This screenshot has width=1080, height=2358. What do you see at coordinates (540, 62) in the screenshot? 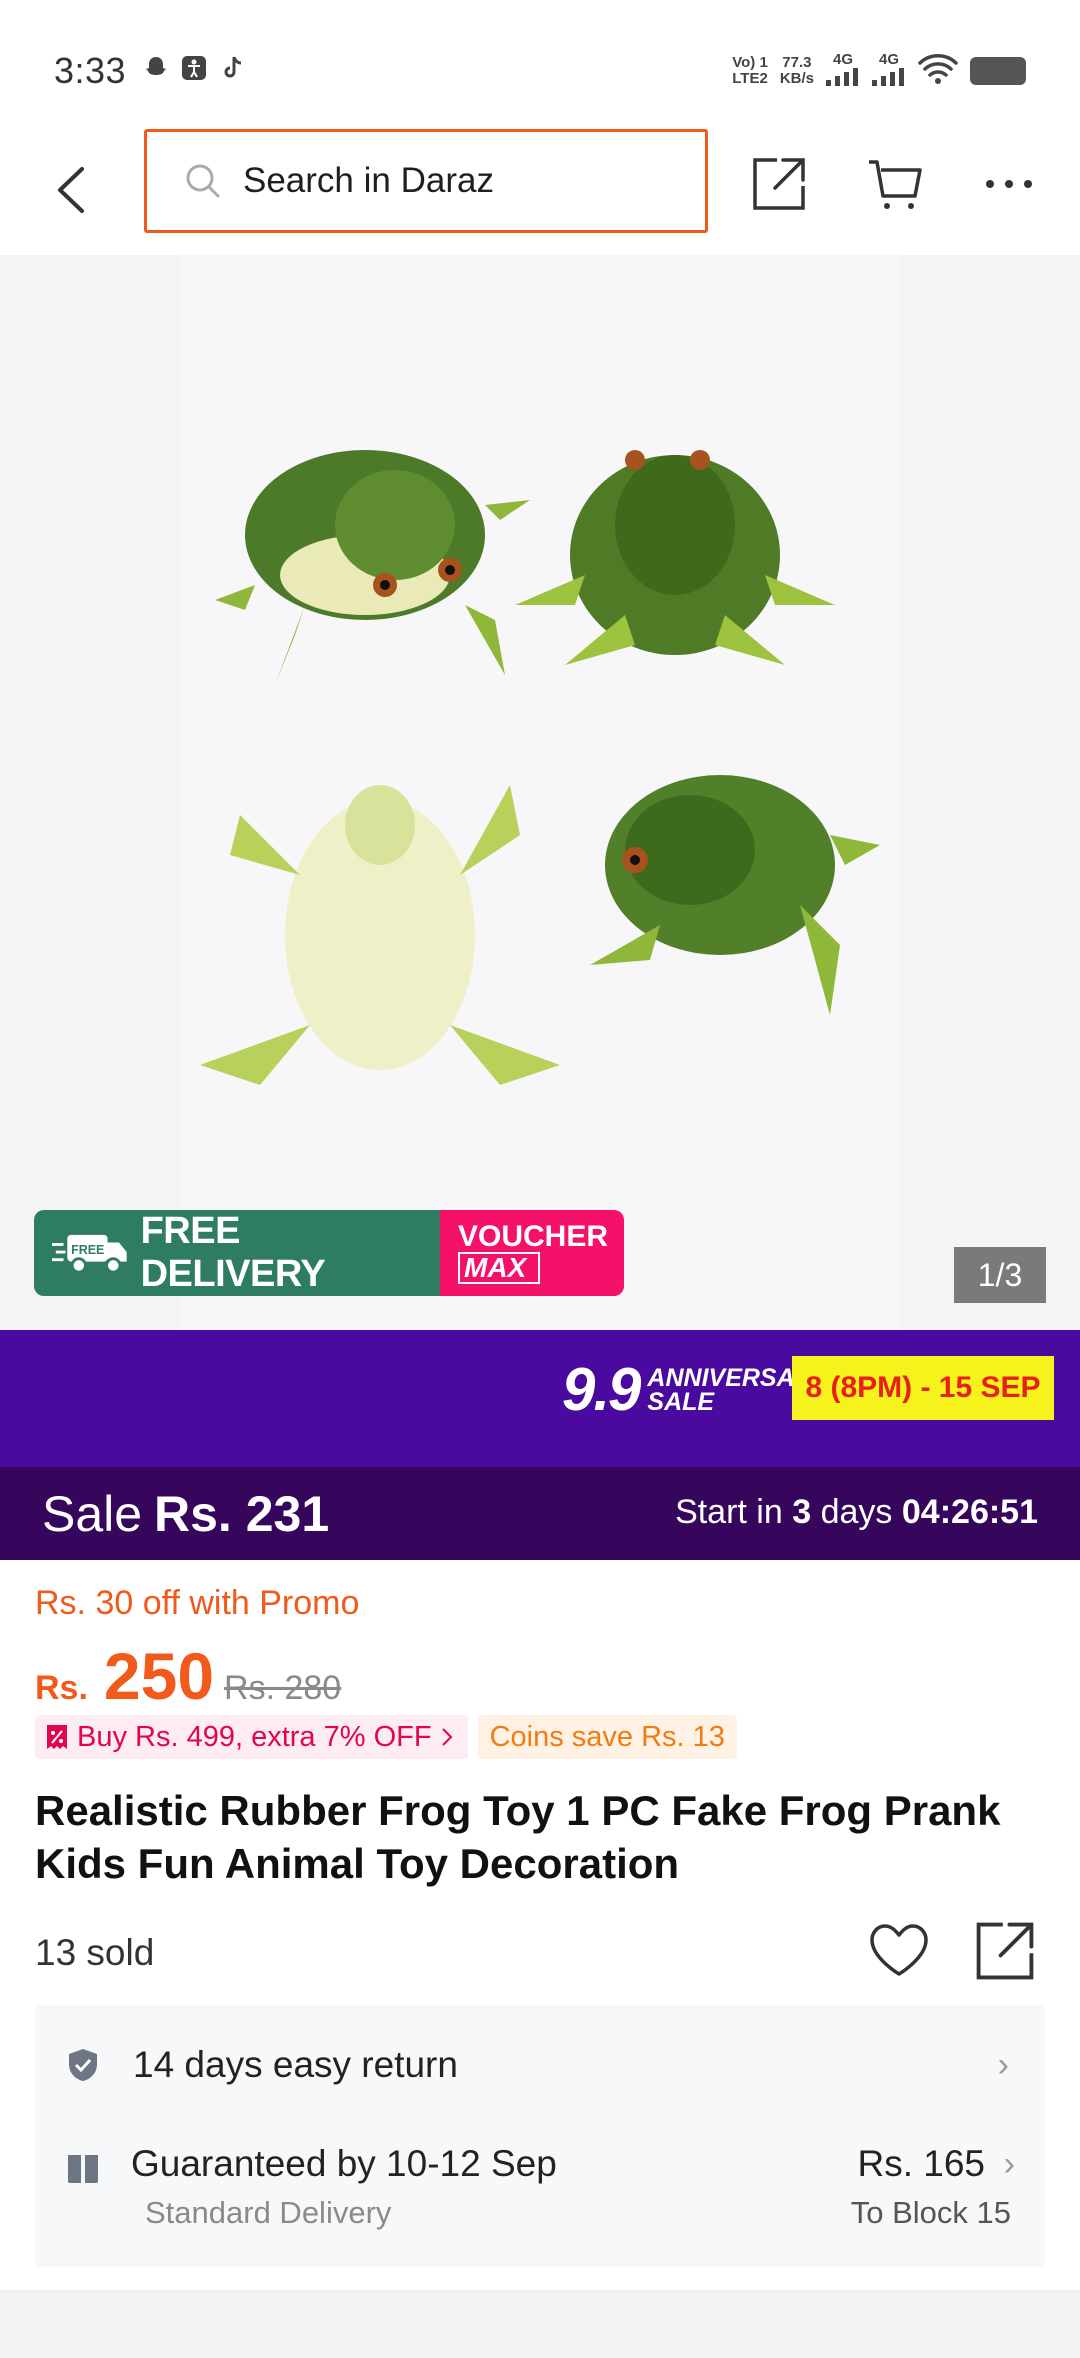
I see `status-bar: 3:33 Vo) 1 LTE2 77.3 KB/s 4G 4G` at bounding box center [540, 62].